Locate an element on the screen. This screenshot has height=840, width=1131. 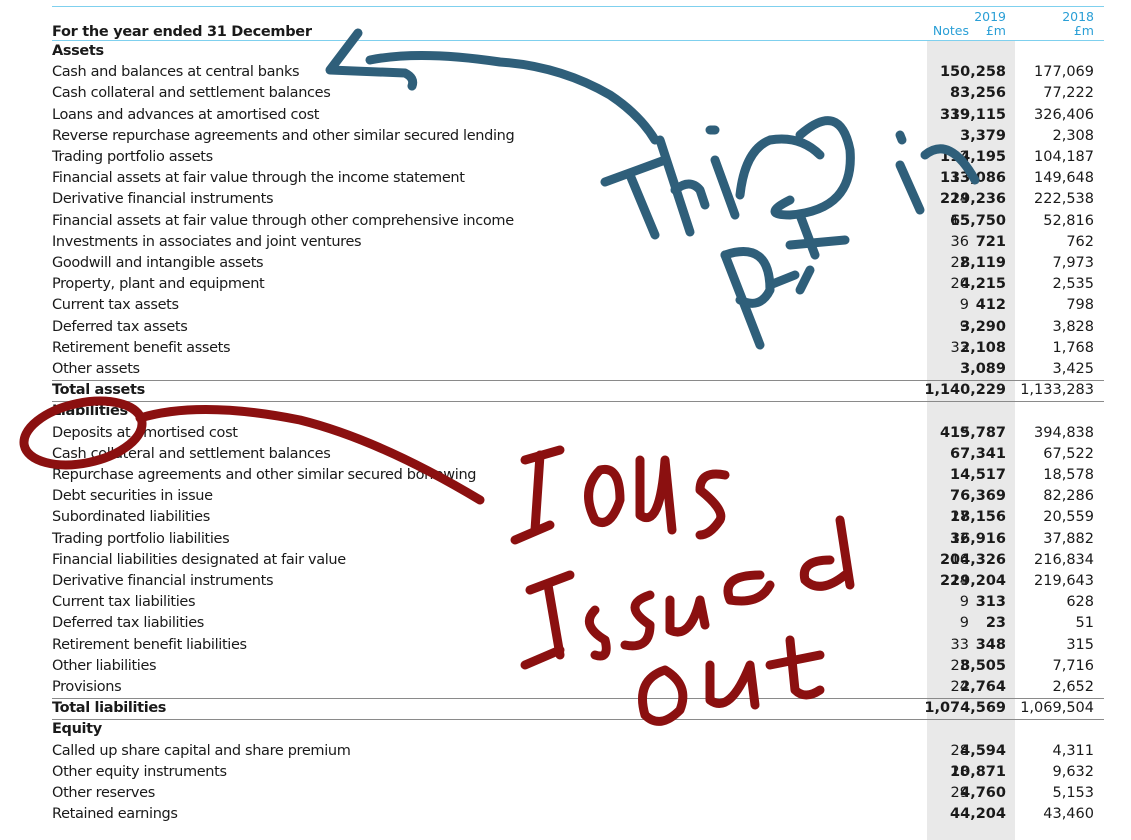
value-2019: 2,764 is located at coordinates (983, 687).